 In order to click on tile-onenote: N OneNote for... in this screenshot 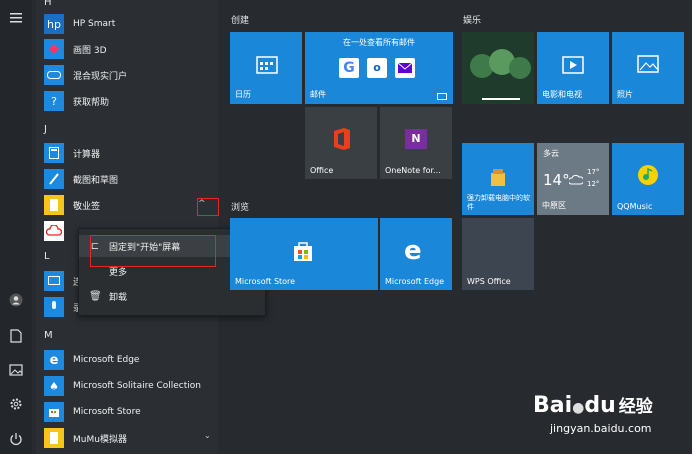, I will do `click(416, 143)`.